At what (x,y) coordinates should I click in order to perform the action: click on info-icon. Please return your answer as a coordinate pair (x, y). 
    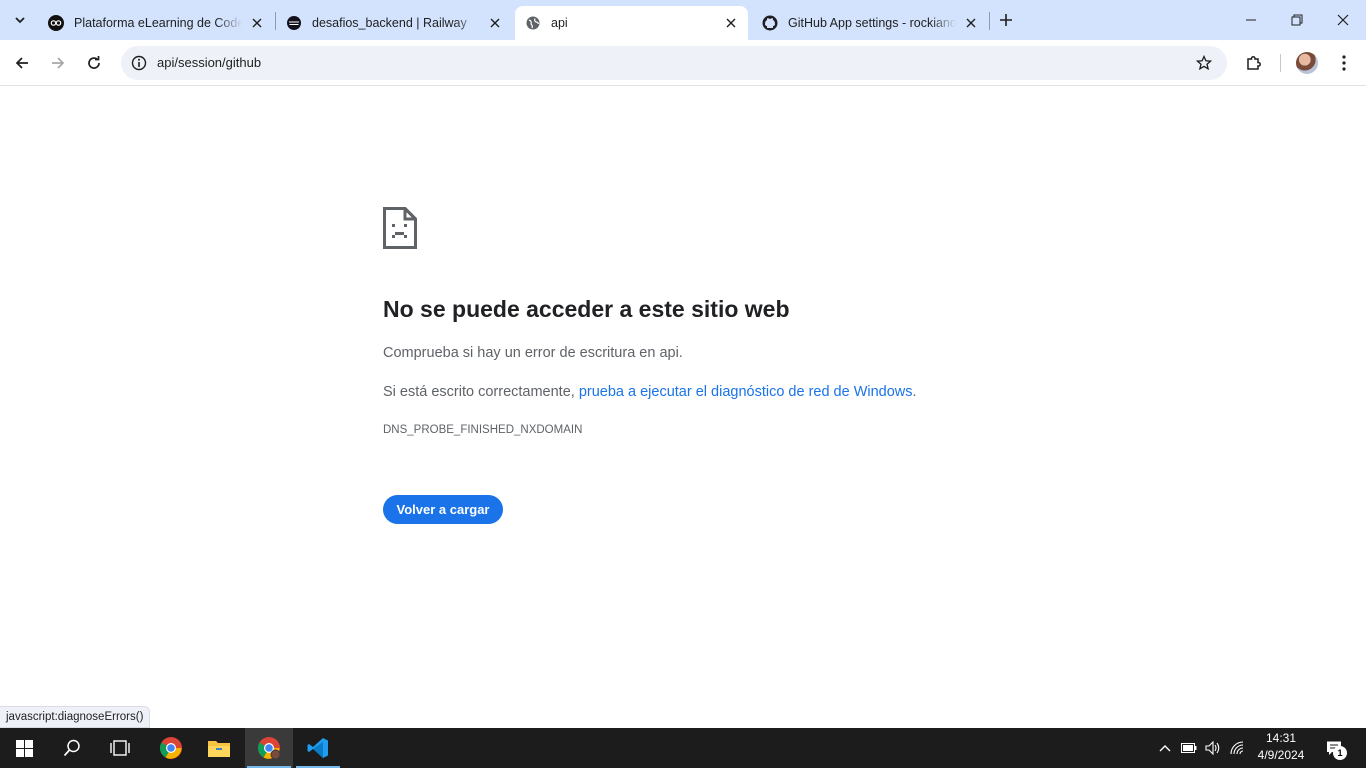
    Looking at the image, I should click on (139, 63).